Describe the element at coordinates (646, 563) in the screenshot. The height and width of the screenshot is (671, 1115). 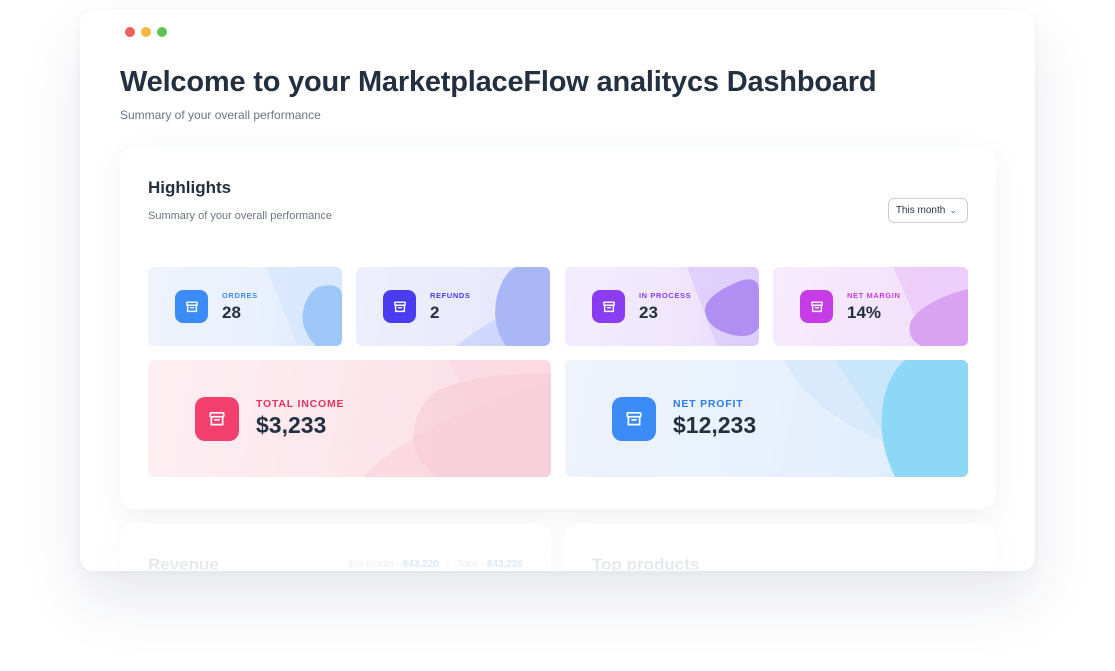
I see `top-products-title: Top products` at that location.